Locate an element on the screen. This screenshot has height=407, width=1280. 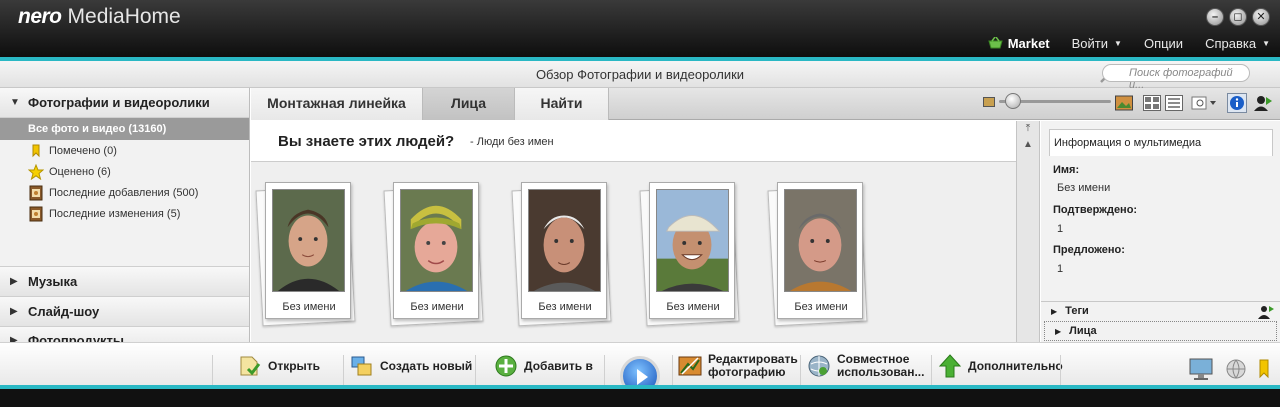
sidebar-section-photos: ▼ Фотографии и видеоролики is located at coordinates (124, 103).